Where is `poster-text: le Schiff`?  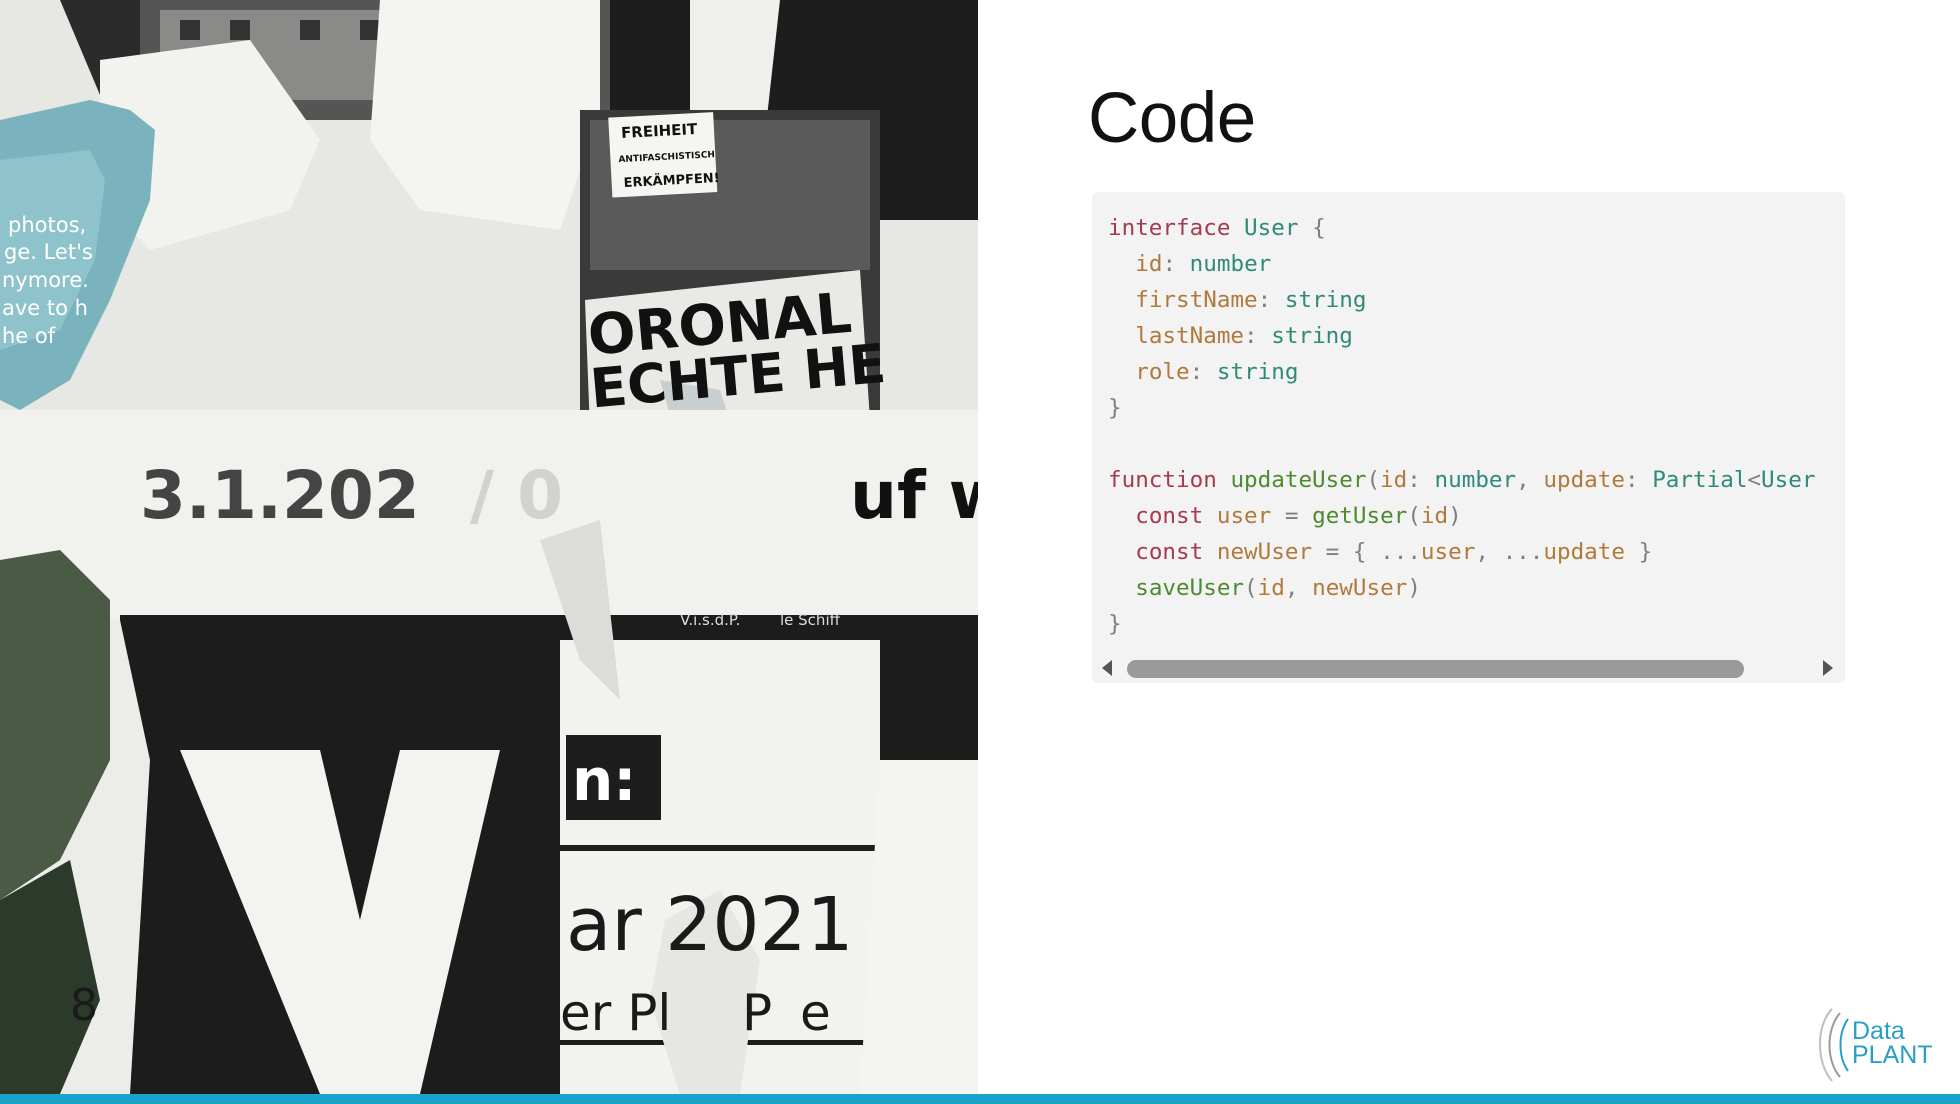
poster-text: le Schiff is located at coordinates (810, 620).